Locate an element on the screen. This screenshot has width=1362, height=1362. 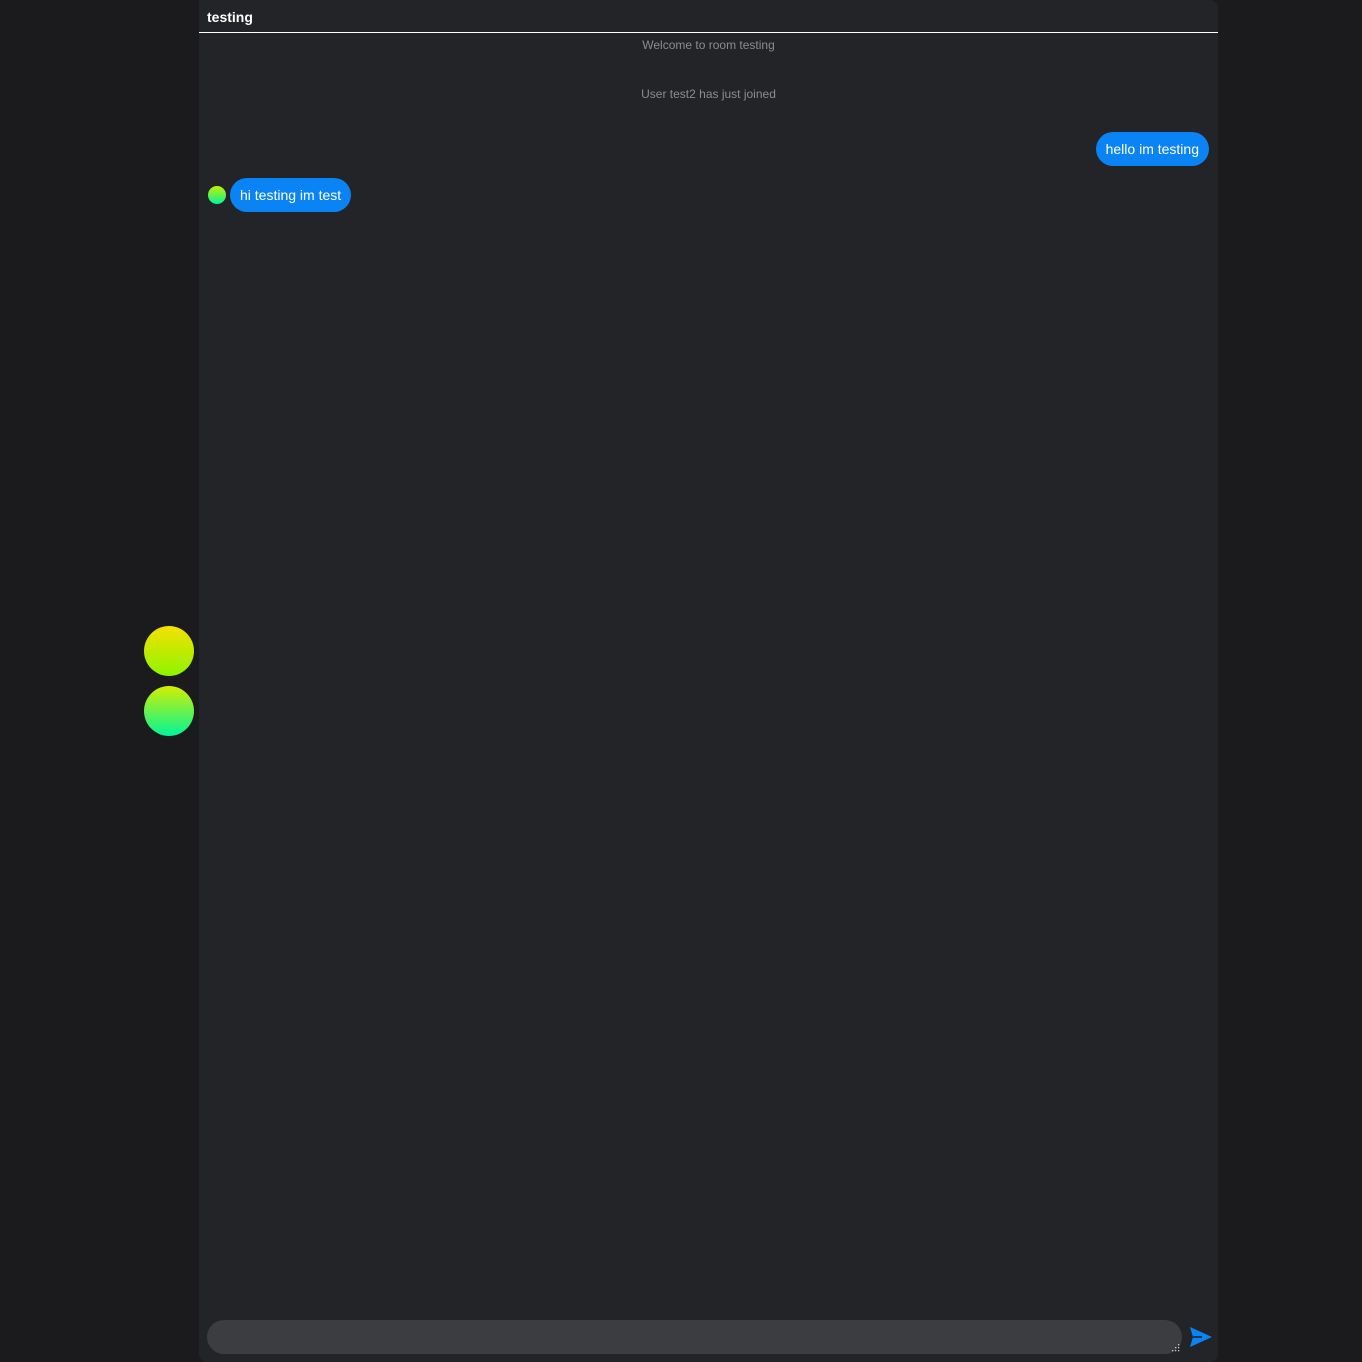
message-input is located at coordinates (694, 1337).